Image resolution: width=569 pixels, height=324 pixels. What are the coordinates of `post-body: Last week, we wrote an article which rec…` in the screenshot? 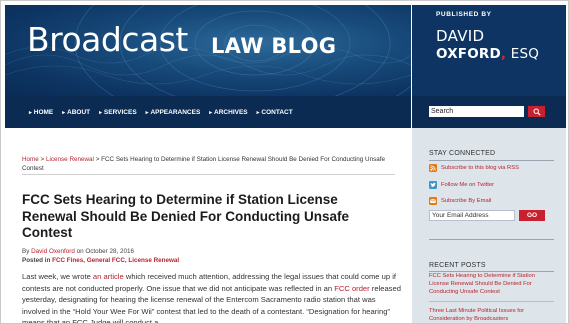 It's located at (212, 297).